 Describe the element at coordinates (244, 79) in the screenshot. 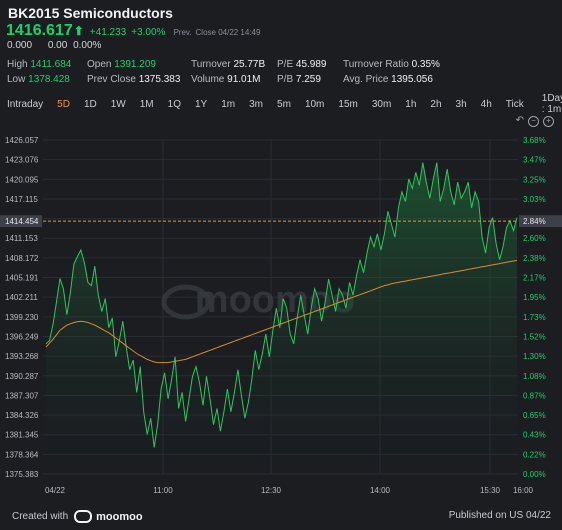

I see `stat-value-volume: 91.01M` at that location.